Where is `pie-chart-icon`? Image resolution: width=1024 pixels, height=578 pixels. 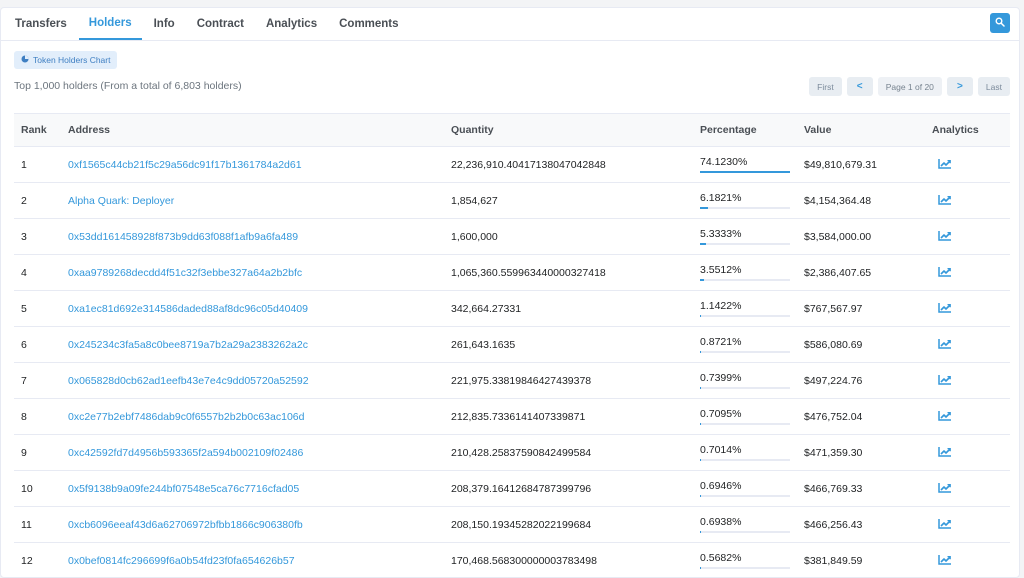
pie-chart-icon is located at coordinates (25, 60).